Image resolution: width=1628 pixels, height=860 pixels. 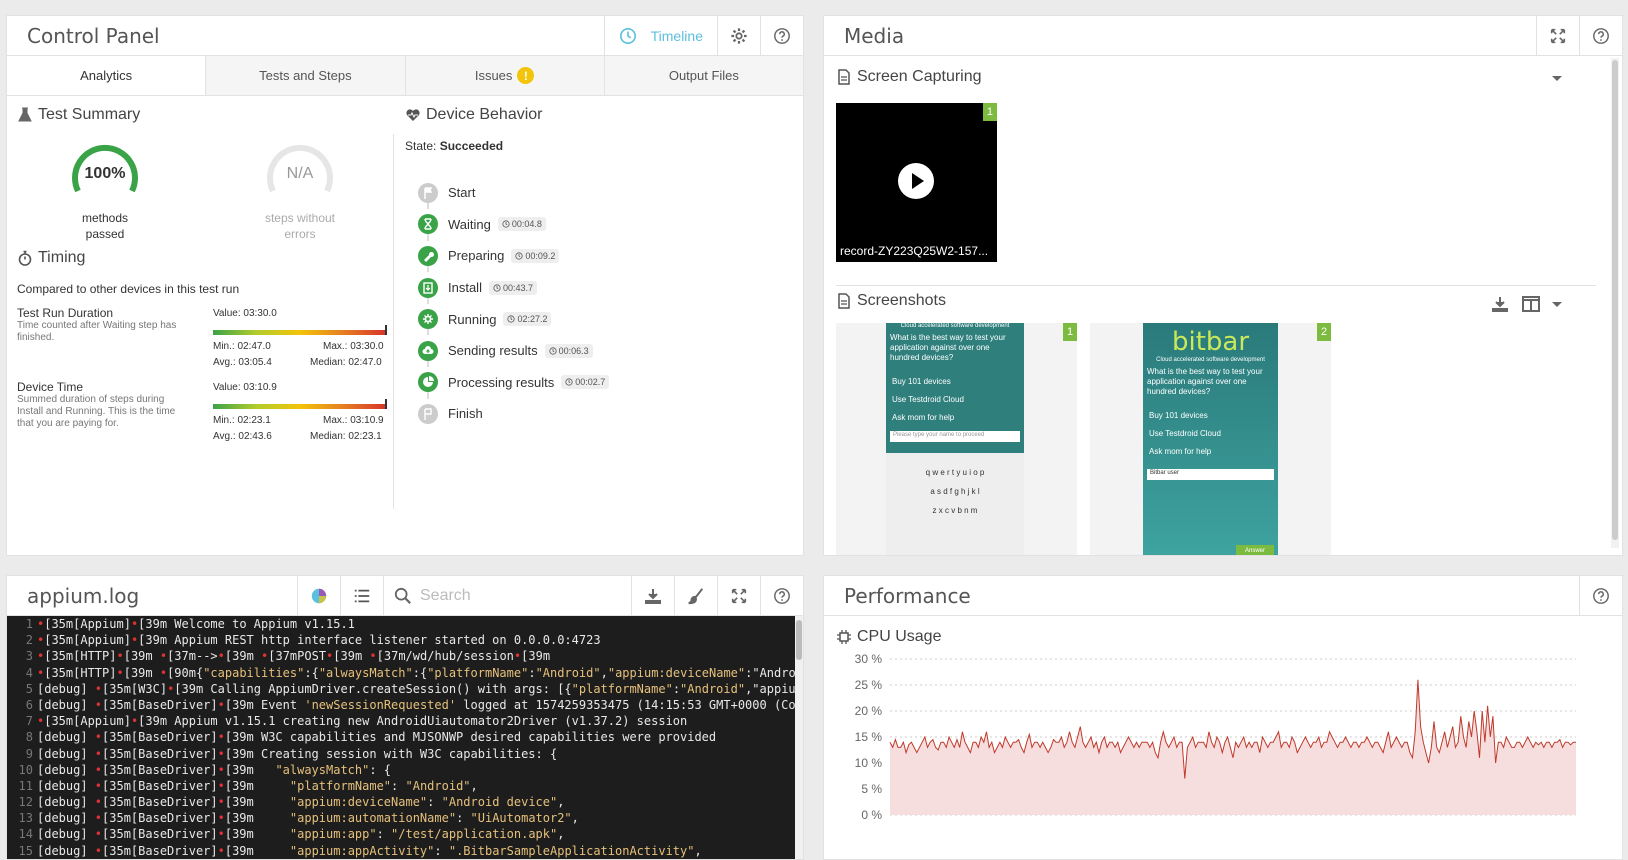 What do you see at coordinates (318, 596) in the screenshot?
I see `theme-button` at bounding box center [318, 596].